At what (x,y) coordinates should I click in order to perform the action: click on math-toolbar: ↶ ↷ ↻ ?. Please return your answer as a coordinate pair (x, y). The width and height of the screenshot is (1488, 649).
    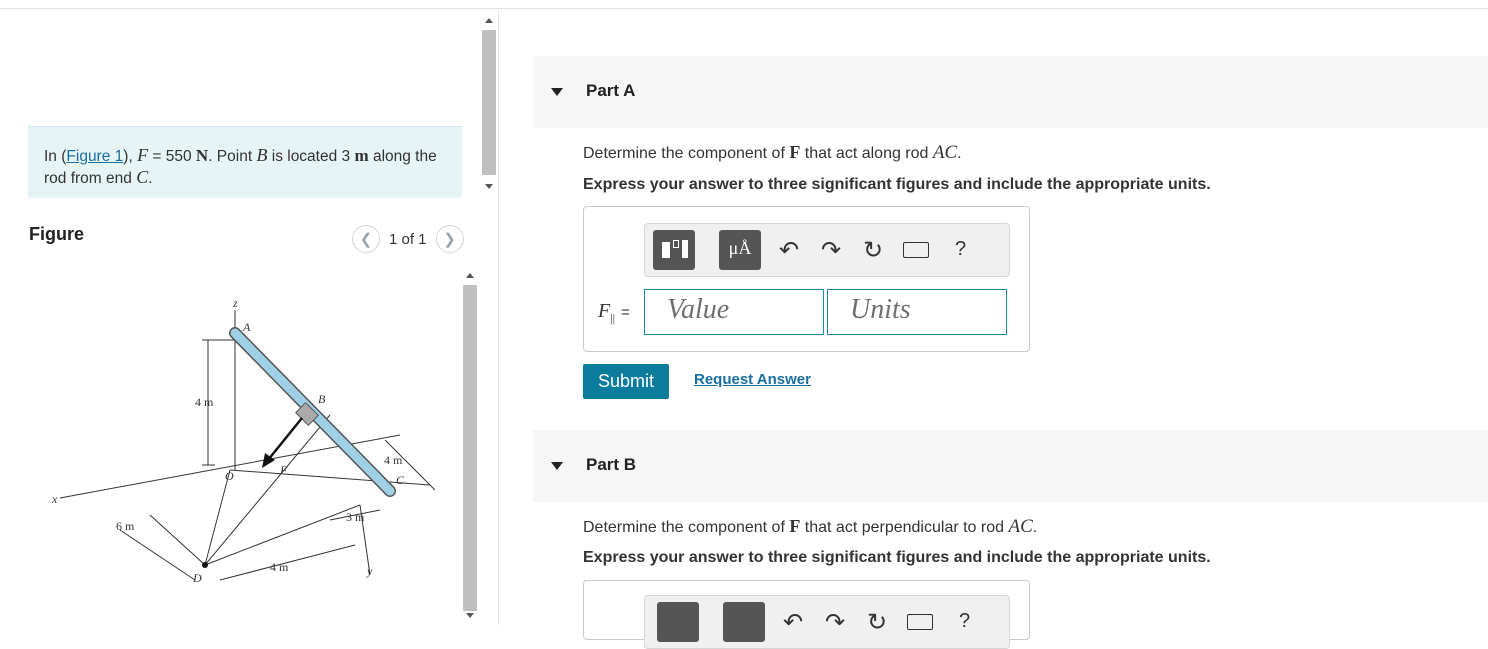
    Looking at the image, I should click on (827, 622).